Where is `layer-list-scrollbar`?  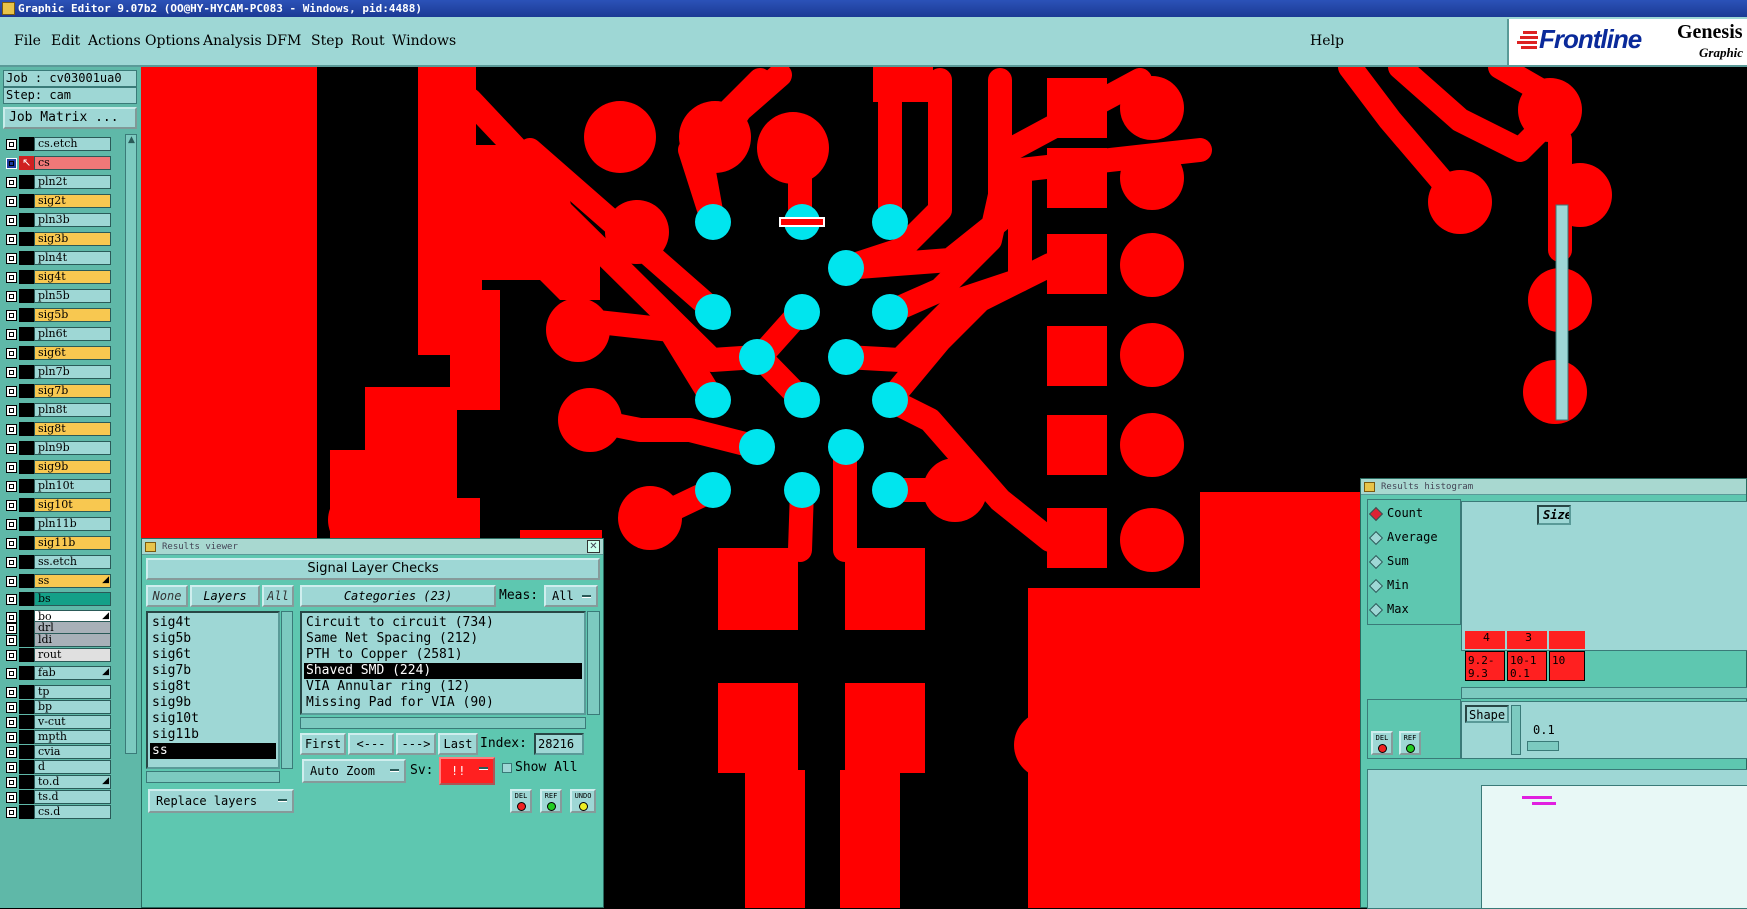
layer-list-scrollbar is located at coordinates (287, 690).